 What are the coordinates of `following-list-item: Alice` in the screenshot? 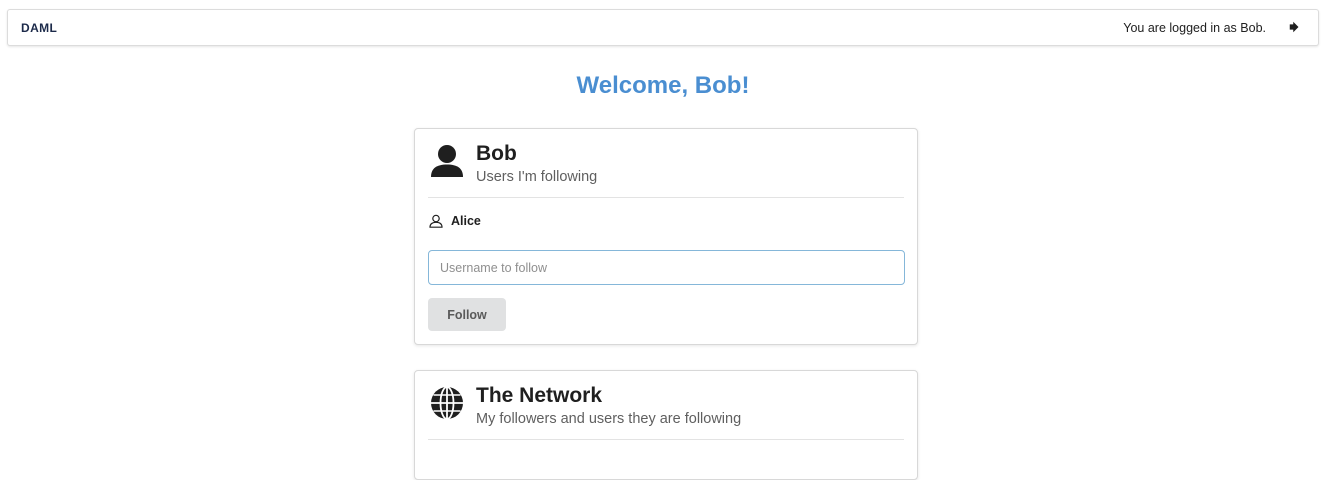 It's located at (455, 221).